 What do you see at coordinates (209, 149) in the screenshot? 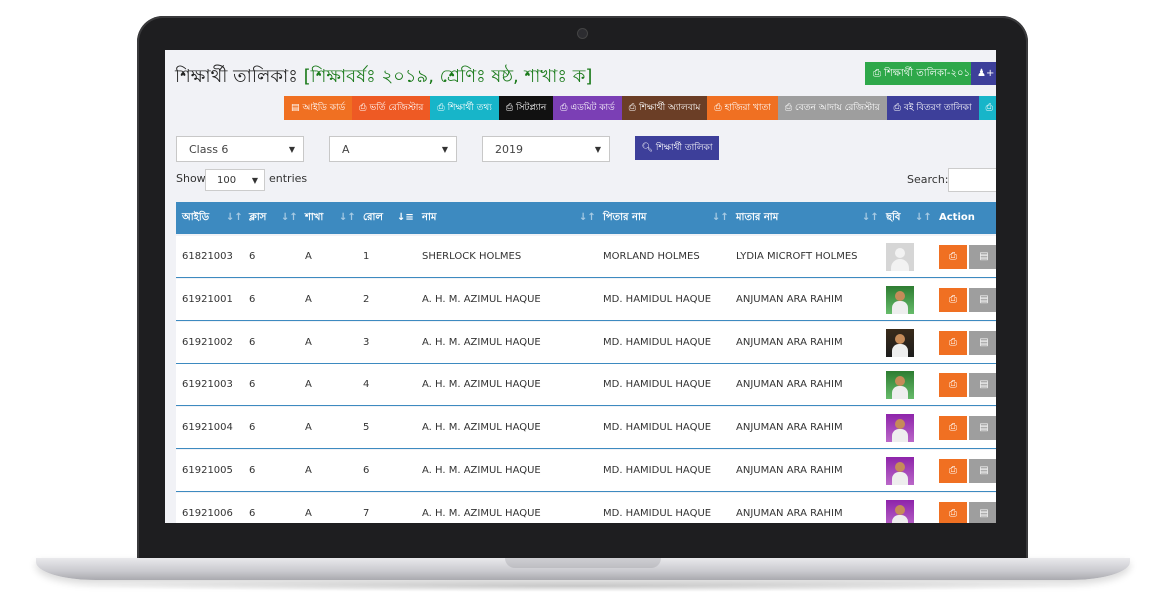
I see `class-select-value: Class 6` at bounding box center [209, 149].